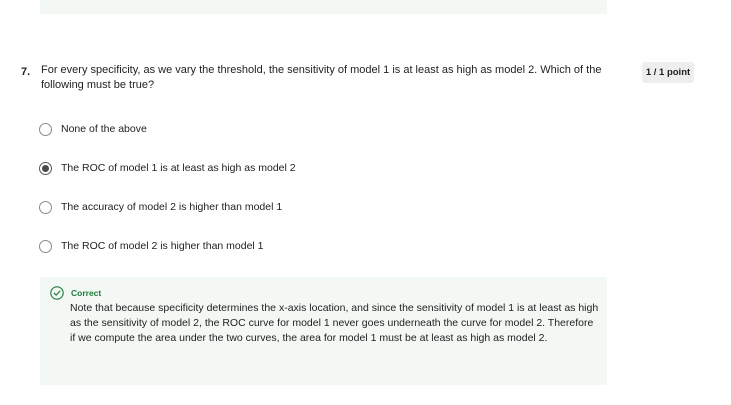 The width and height of the screenshot is (731, 405). Describe the element at coordinates (86, 293) in the screenshot. I see `feedback-status: Correct` at that location.